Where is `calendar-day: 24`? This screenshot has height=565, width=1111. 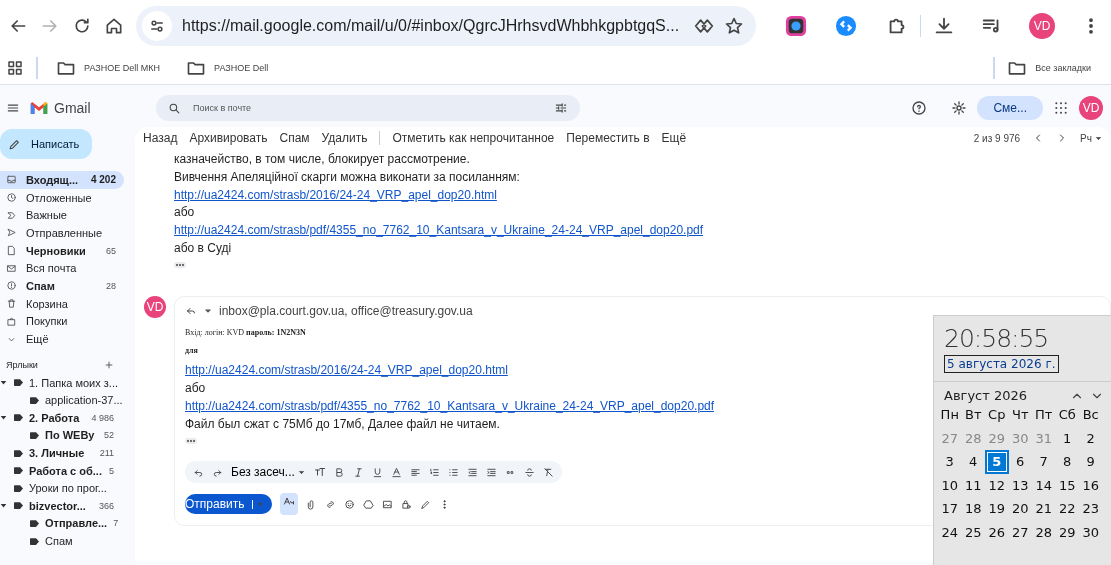
calendar-day: 24 is located at coordinates (950, 532).